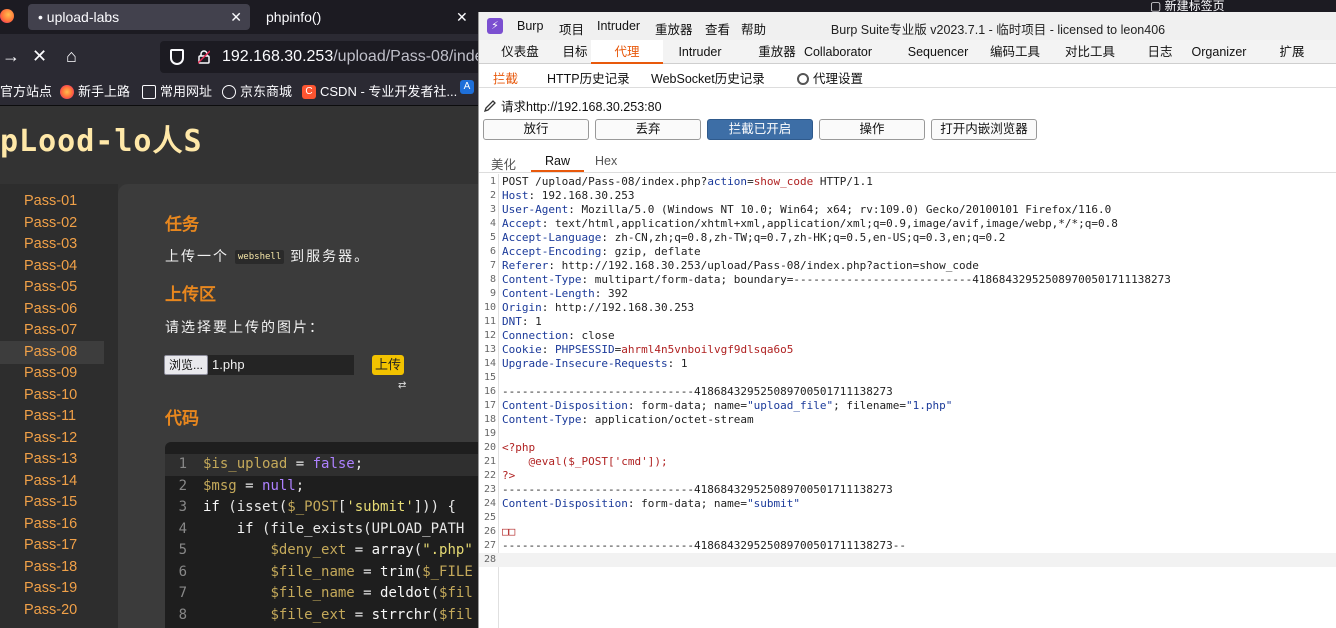 The image size is (1336, 628). Describe the element at coordinates (490, 106) in the screenshot. I see `pencil-icon` at that location.